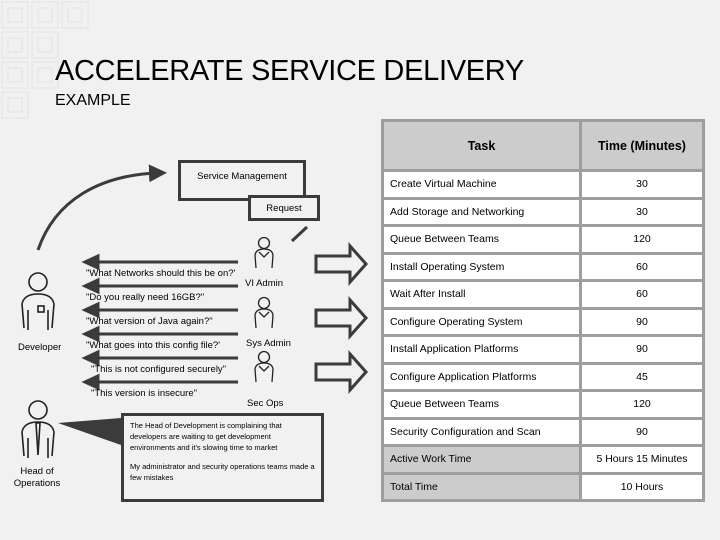 This screenshot has width=720, height=540. I want to click on vi-admin-label: VI Admin, so click(264, 283).